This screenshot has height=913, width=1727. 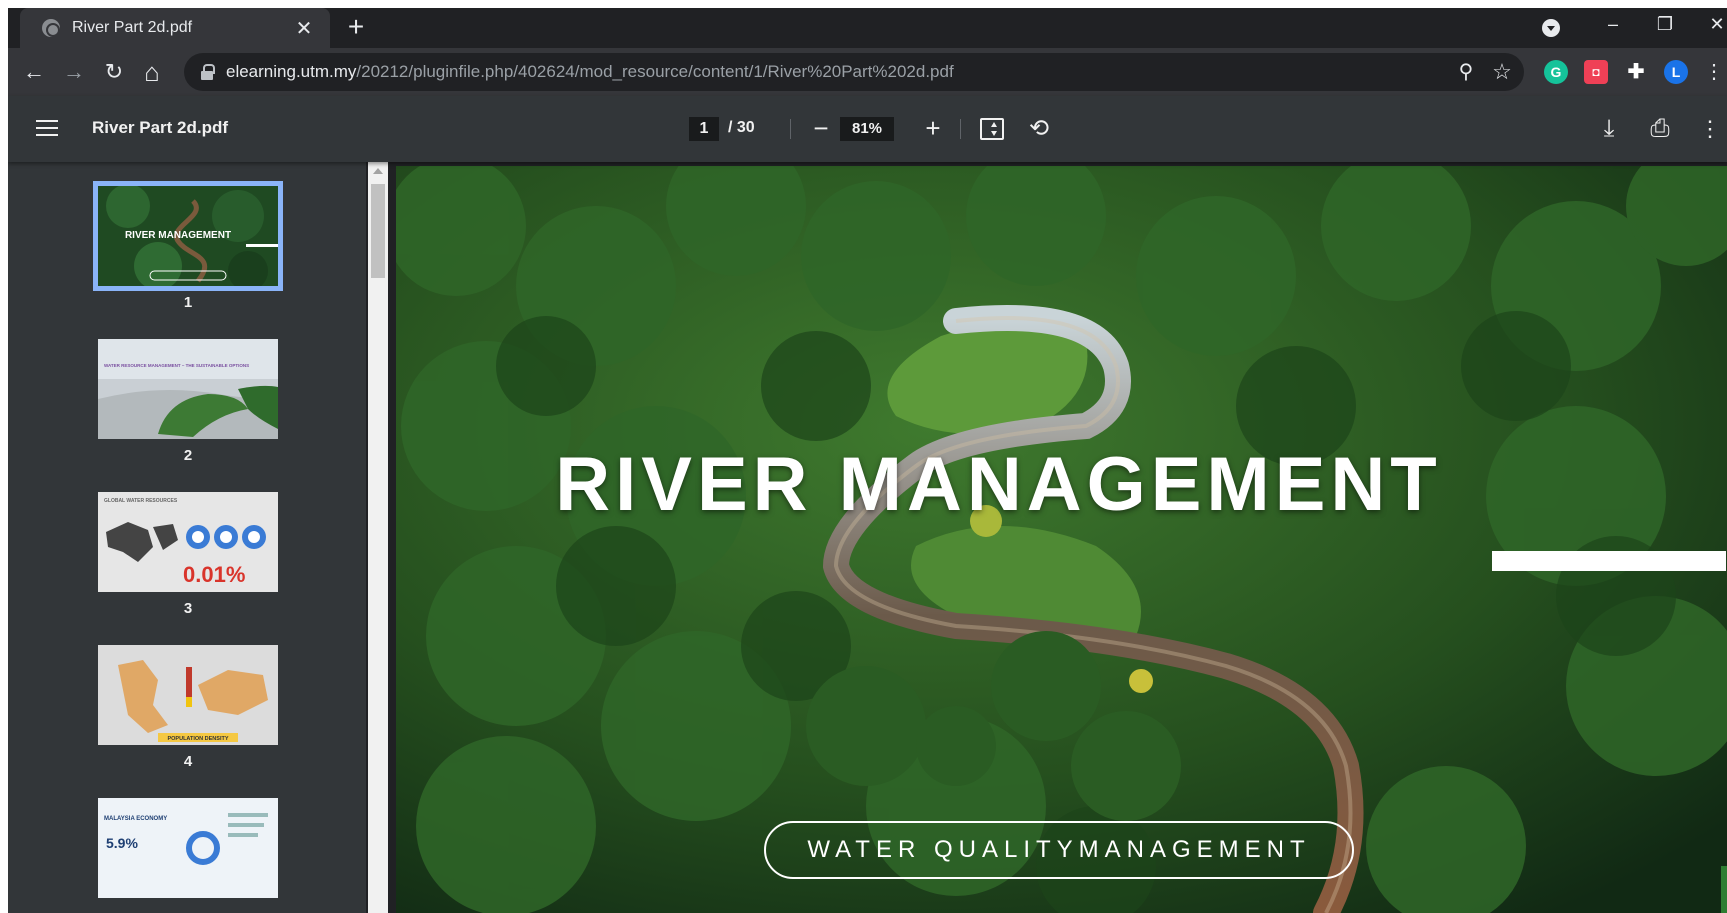 I want to click on thumbnail-5-caption: MALAYSIA ECONOMY, so click(x=135, y=819).